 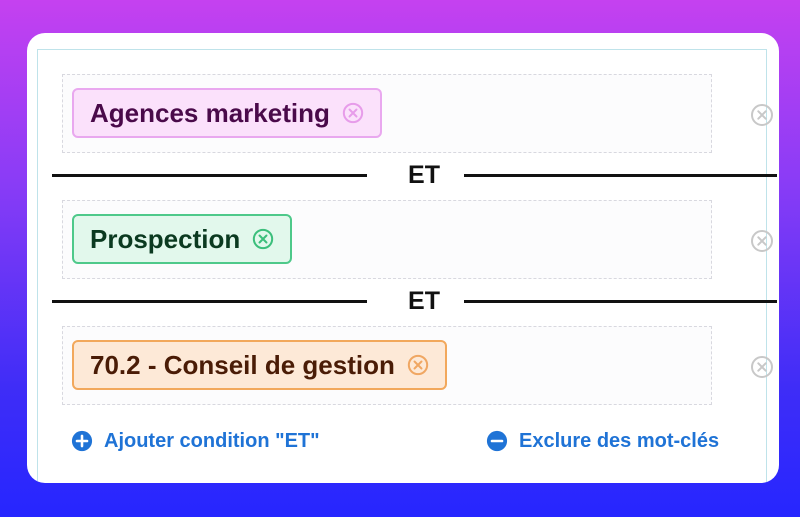 What do you see at coordinates (762, 241) in the screenshot?
I see `remove-row-2-close-icon` at bounding box center [762, 241].